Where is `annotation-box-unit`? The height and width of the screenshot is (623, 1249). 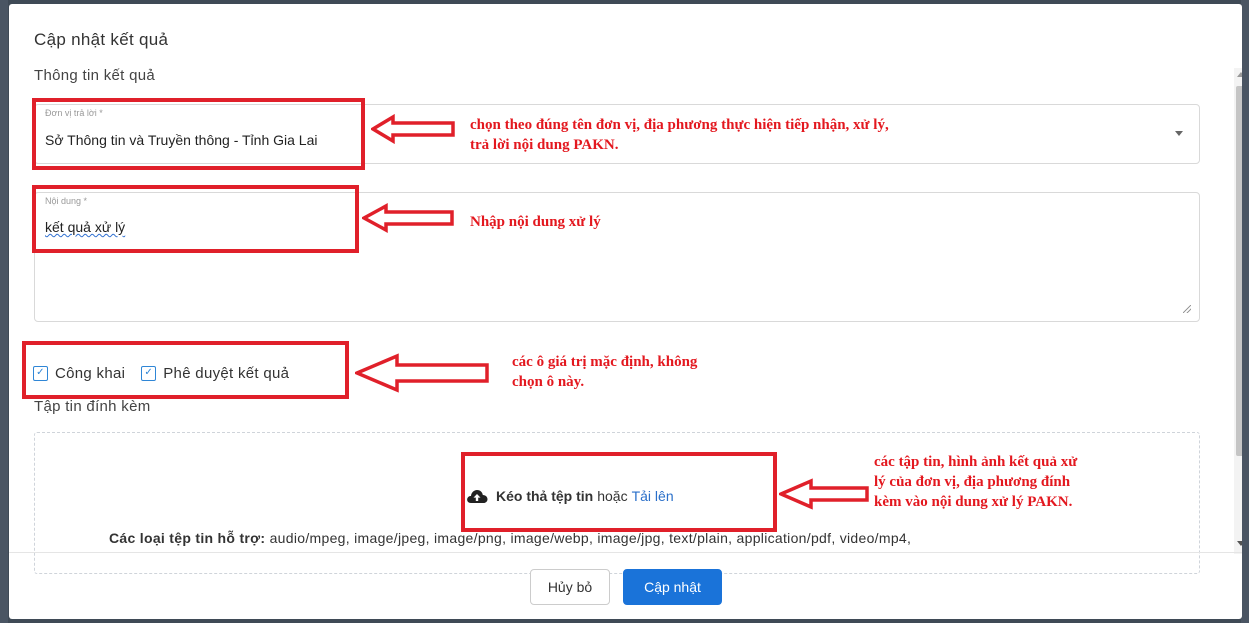 annotation-box-unit is located at coordinates (198, 134).